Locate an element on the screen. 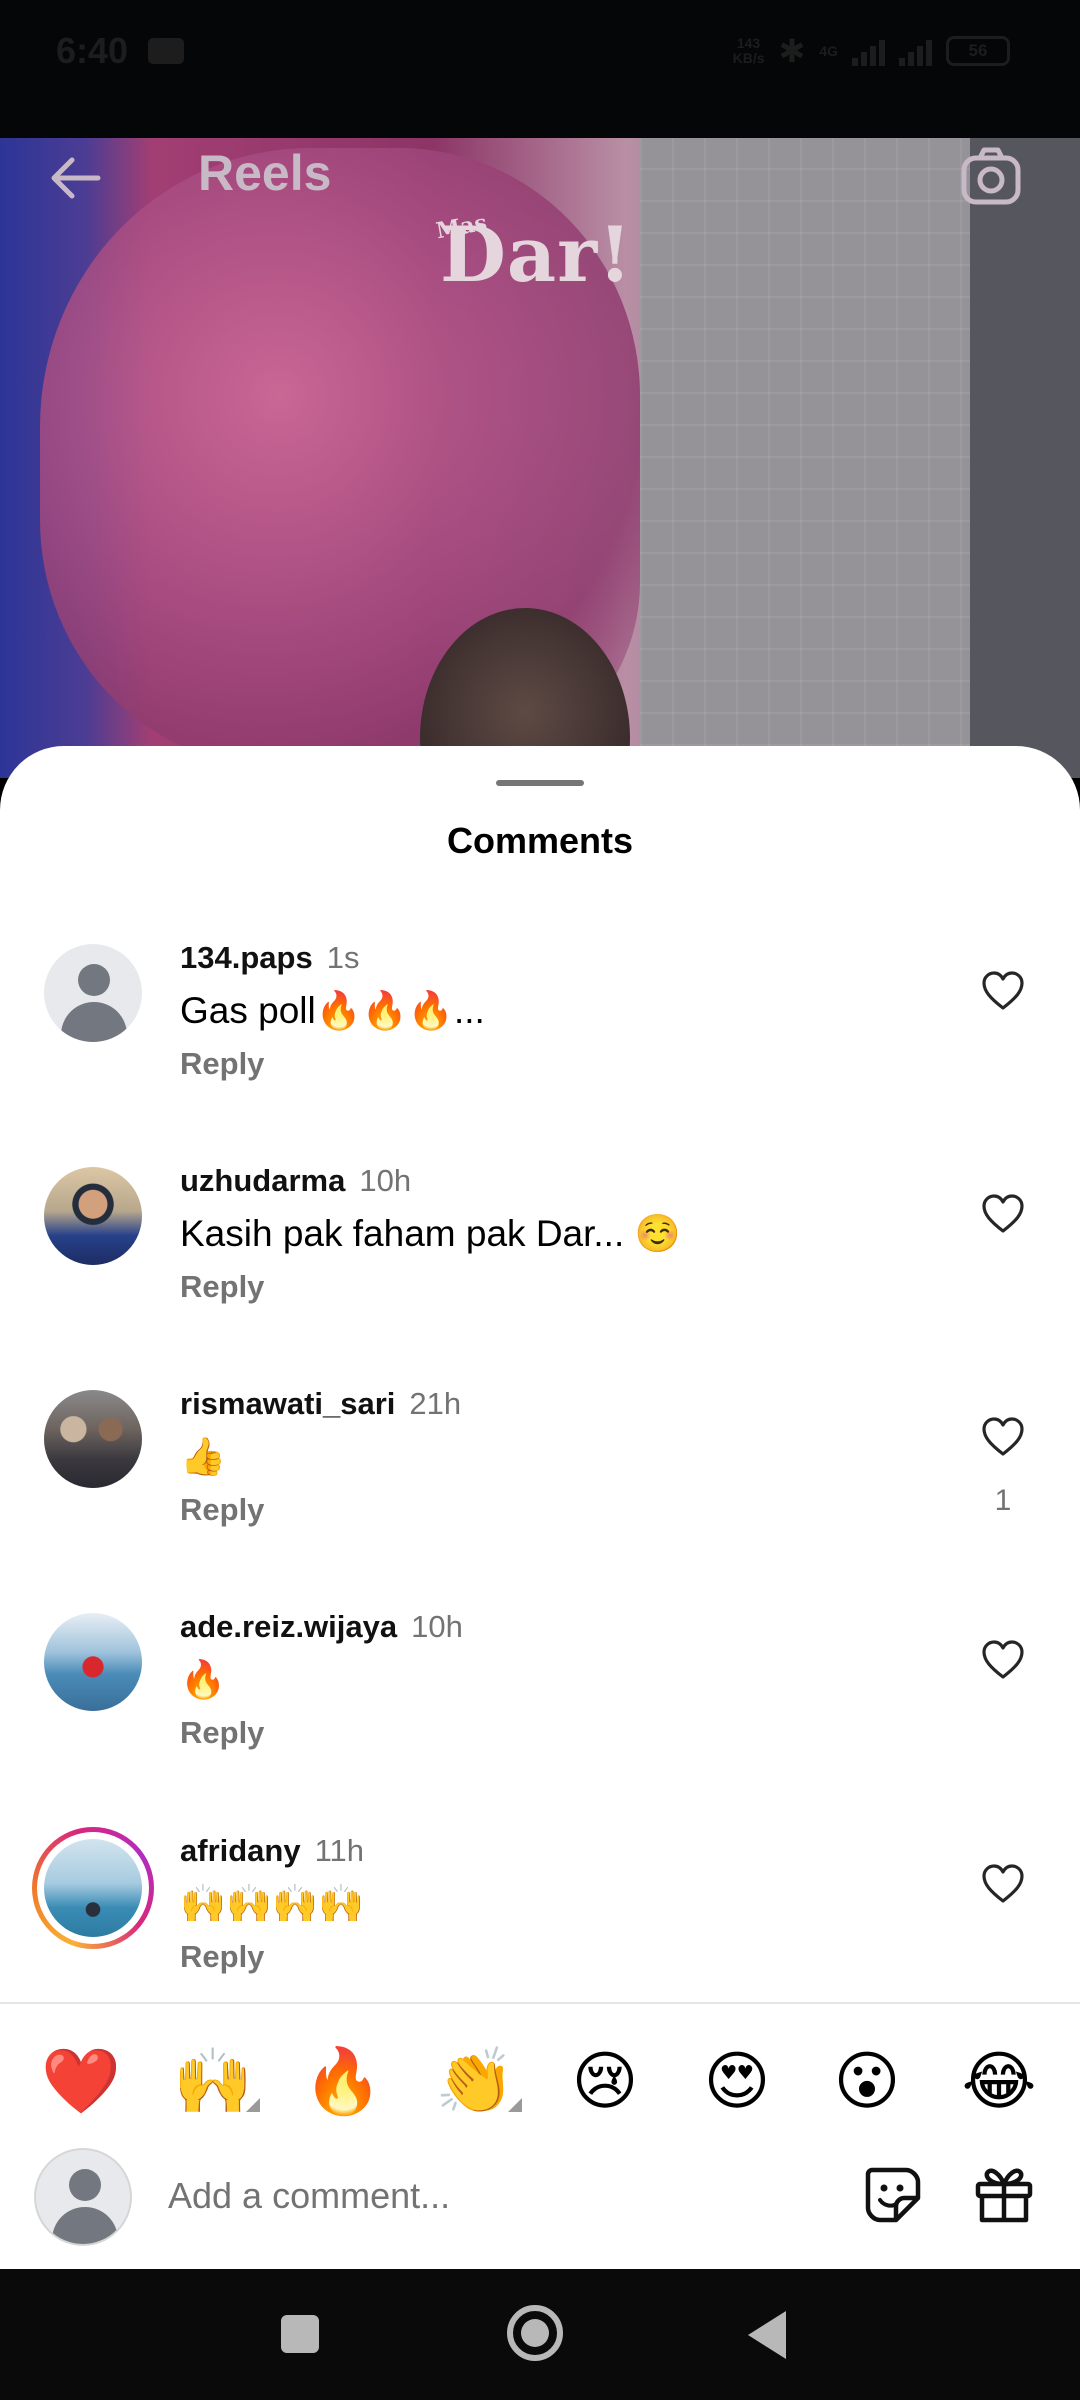  comment-text: 🔥 is located at coordinates (203, 1679).